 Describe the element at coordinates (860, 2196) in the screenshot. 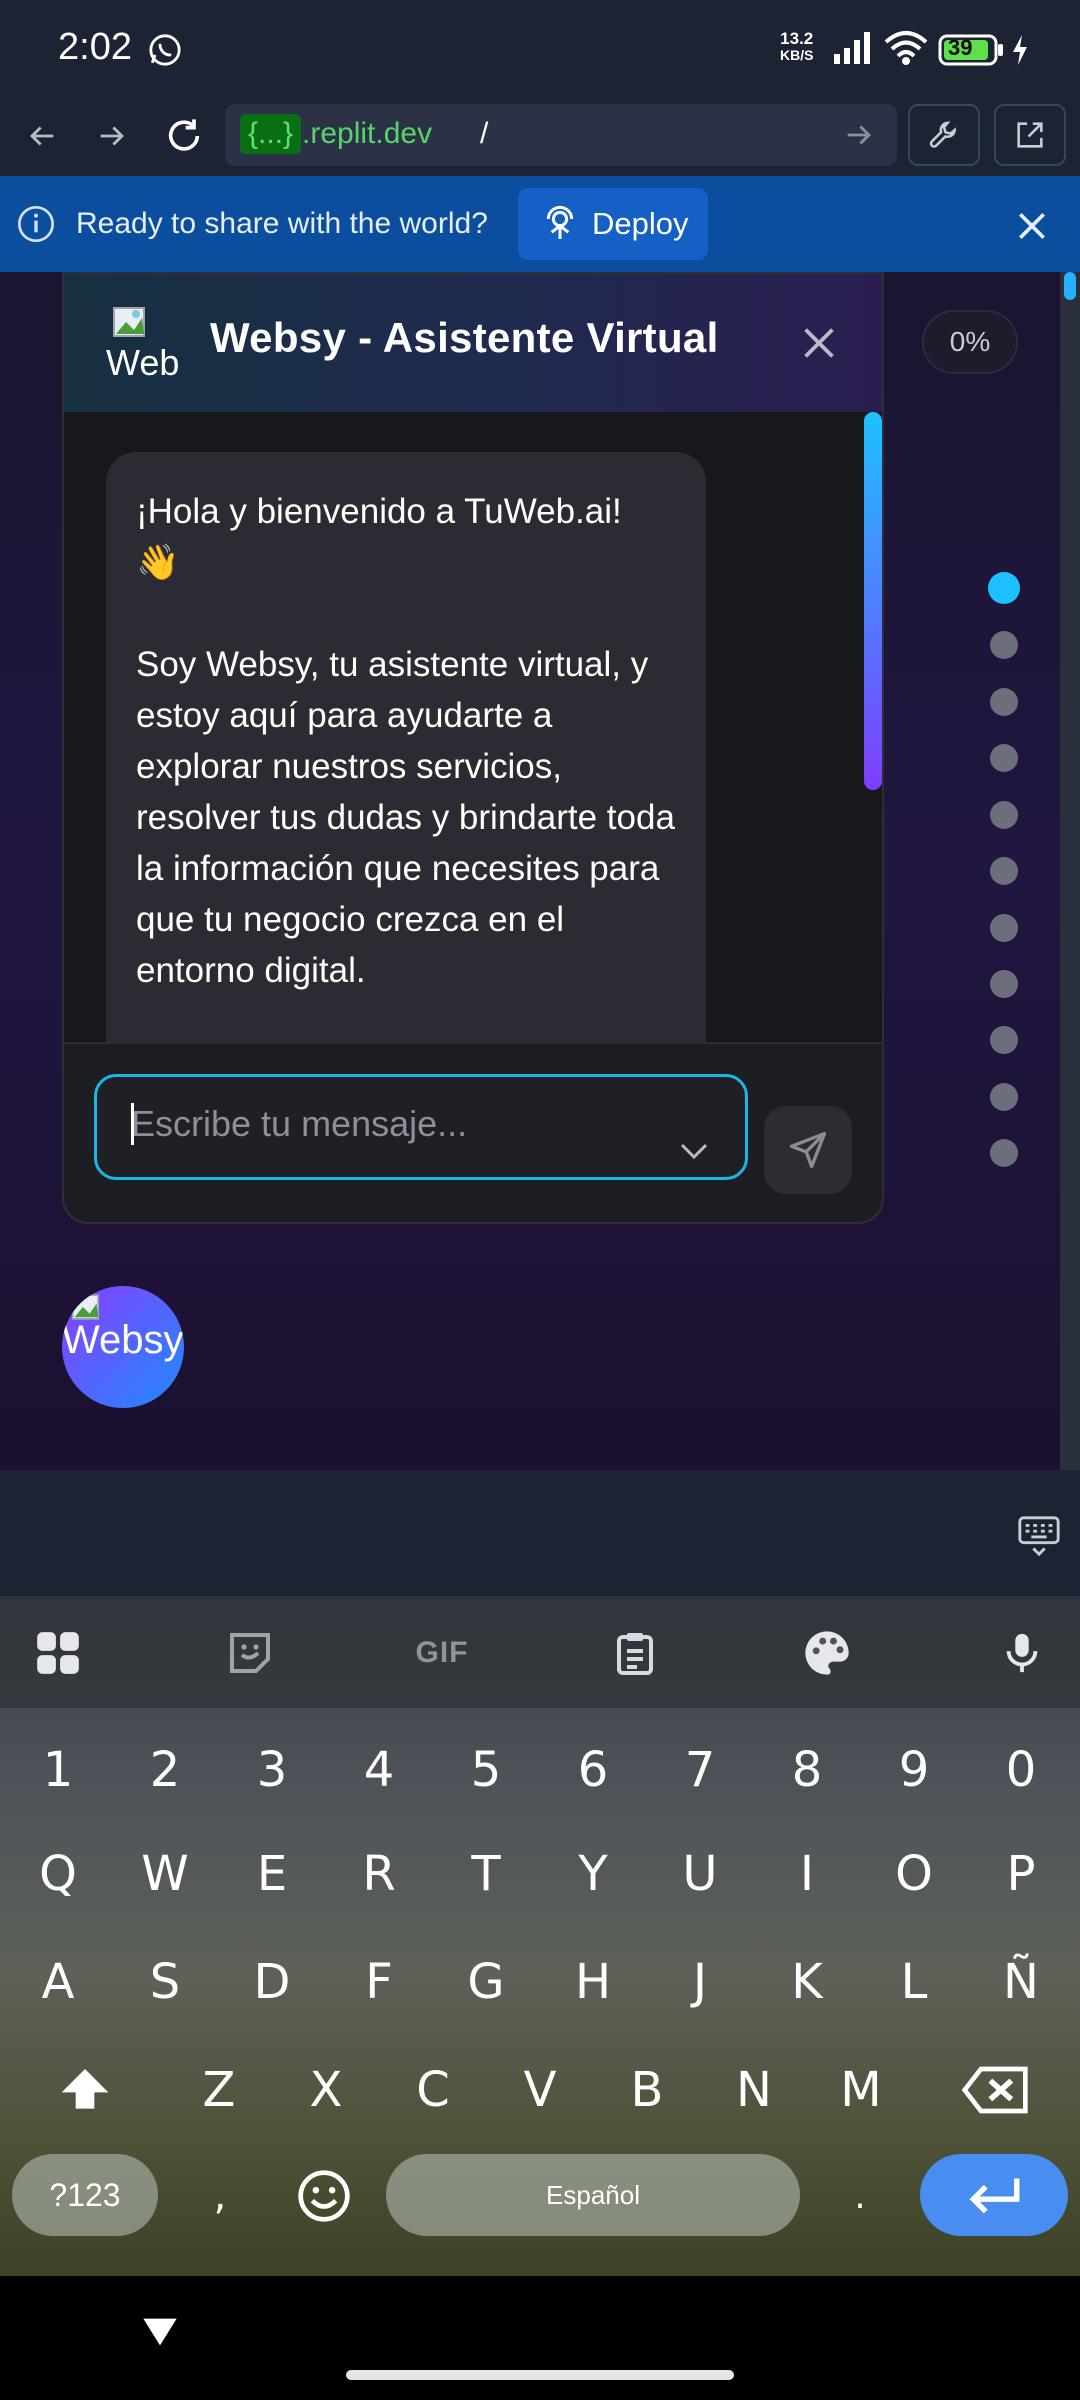

I see `period-key: .` at that location.